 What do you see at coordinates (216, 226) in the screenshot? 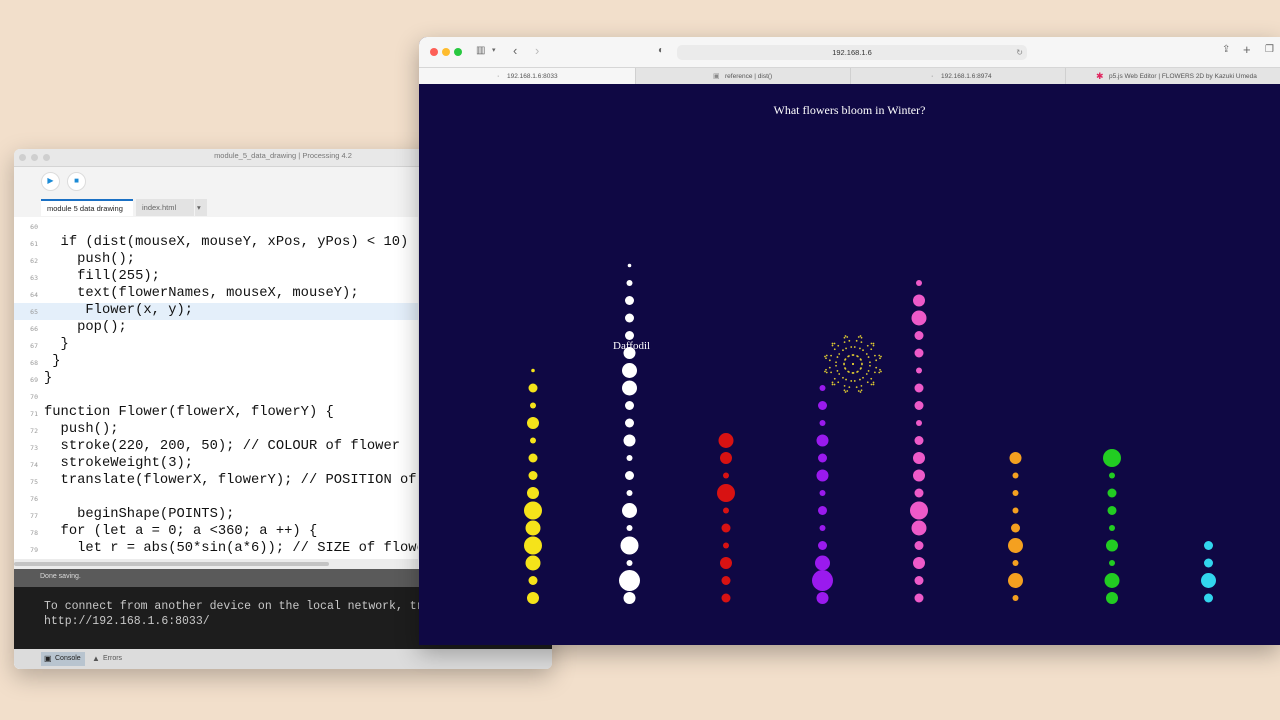
I see `code-line: 60` at bounding box center [216, 226].